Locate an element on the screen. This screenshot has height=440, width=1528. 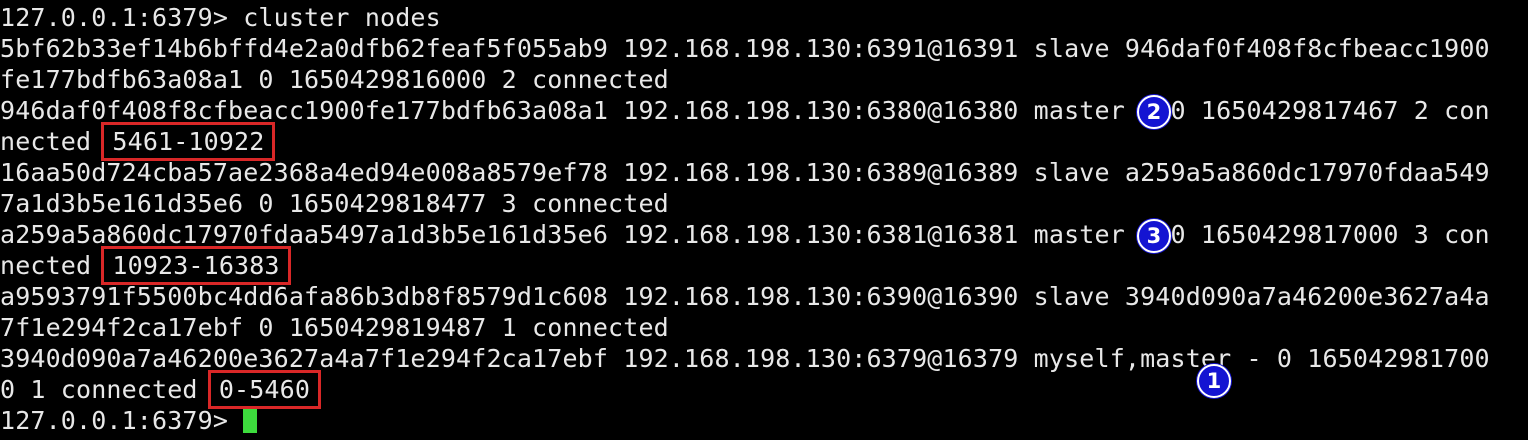
output-line: 0 1 connected 0-5460 is located at coordinates (161, 389).